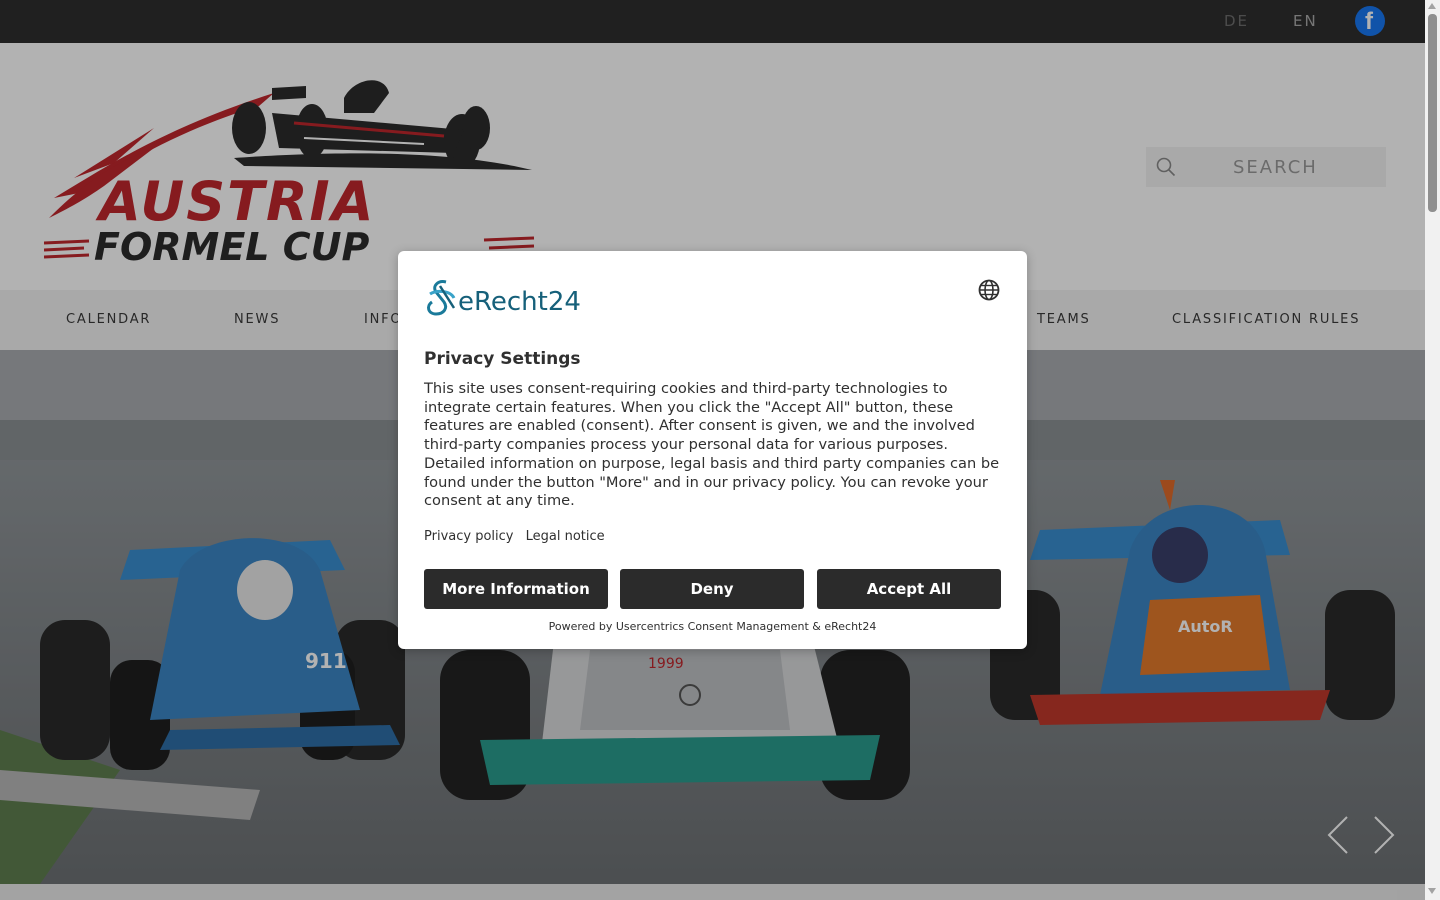 The height and width of the screenshot is (900, 1440). Describe the element at coordinates (516, 589) in the screenshot. I see `more-information-button: More Information` at that location.